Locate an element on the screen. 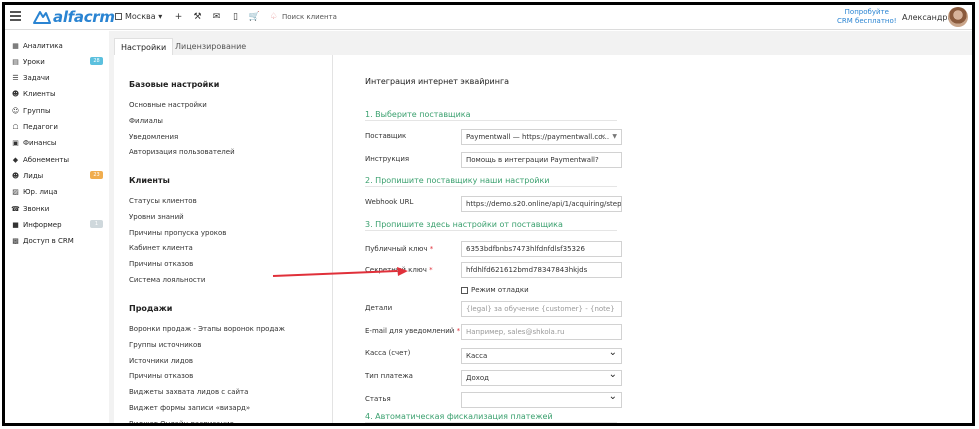 The width and height of the screenshot is (979, 429). search-input: Поиск клиента is located at coordinates (309, 17).